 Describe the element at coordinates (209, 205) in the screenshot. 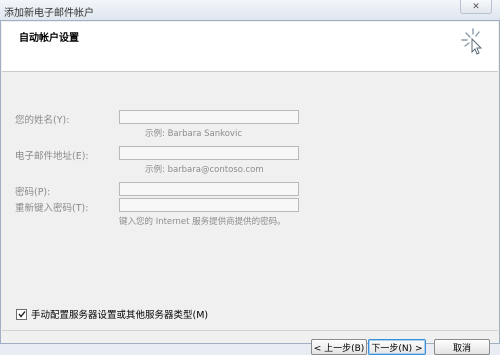

I see `retype-password-input` at that location.